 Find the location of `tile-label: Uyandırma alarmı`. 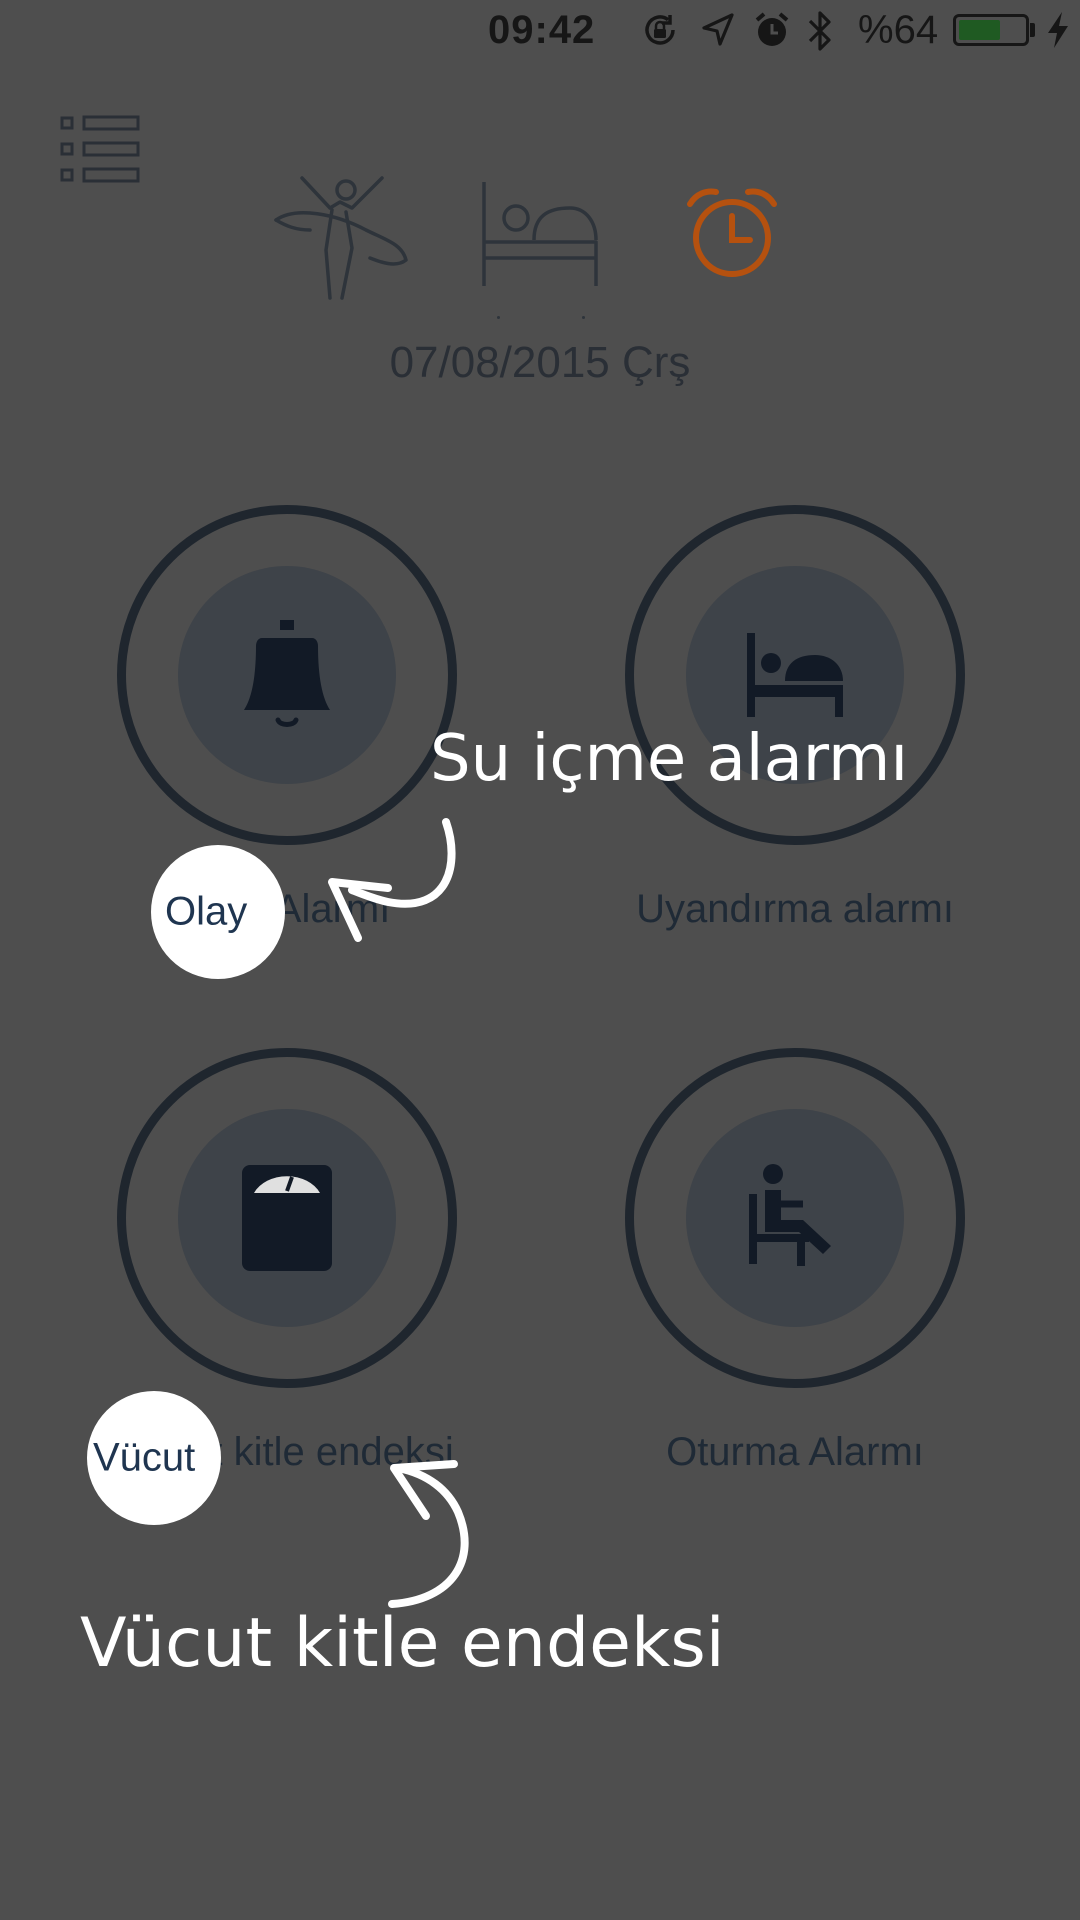

tile-label: Uyandırma alarmı is located at coordinates (795, 909).